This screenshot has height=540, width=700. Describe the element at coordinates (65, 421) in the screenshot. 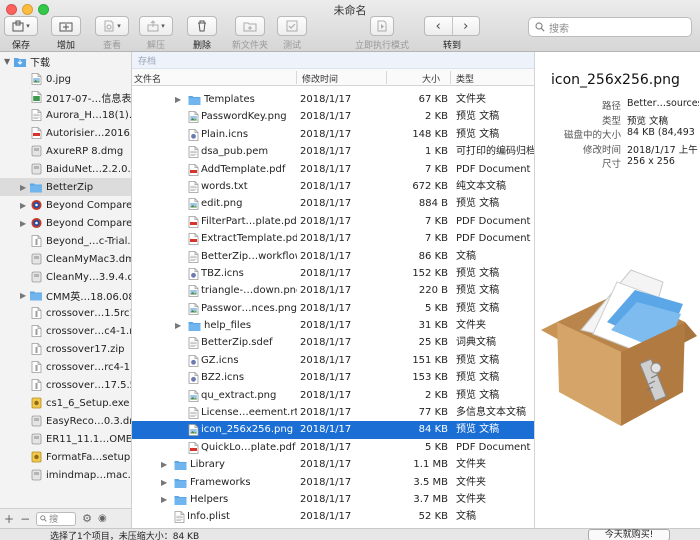

I see `sidebar-item: EasyReco…0.3.dm` at that location.